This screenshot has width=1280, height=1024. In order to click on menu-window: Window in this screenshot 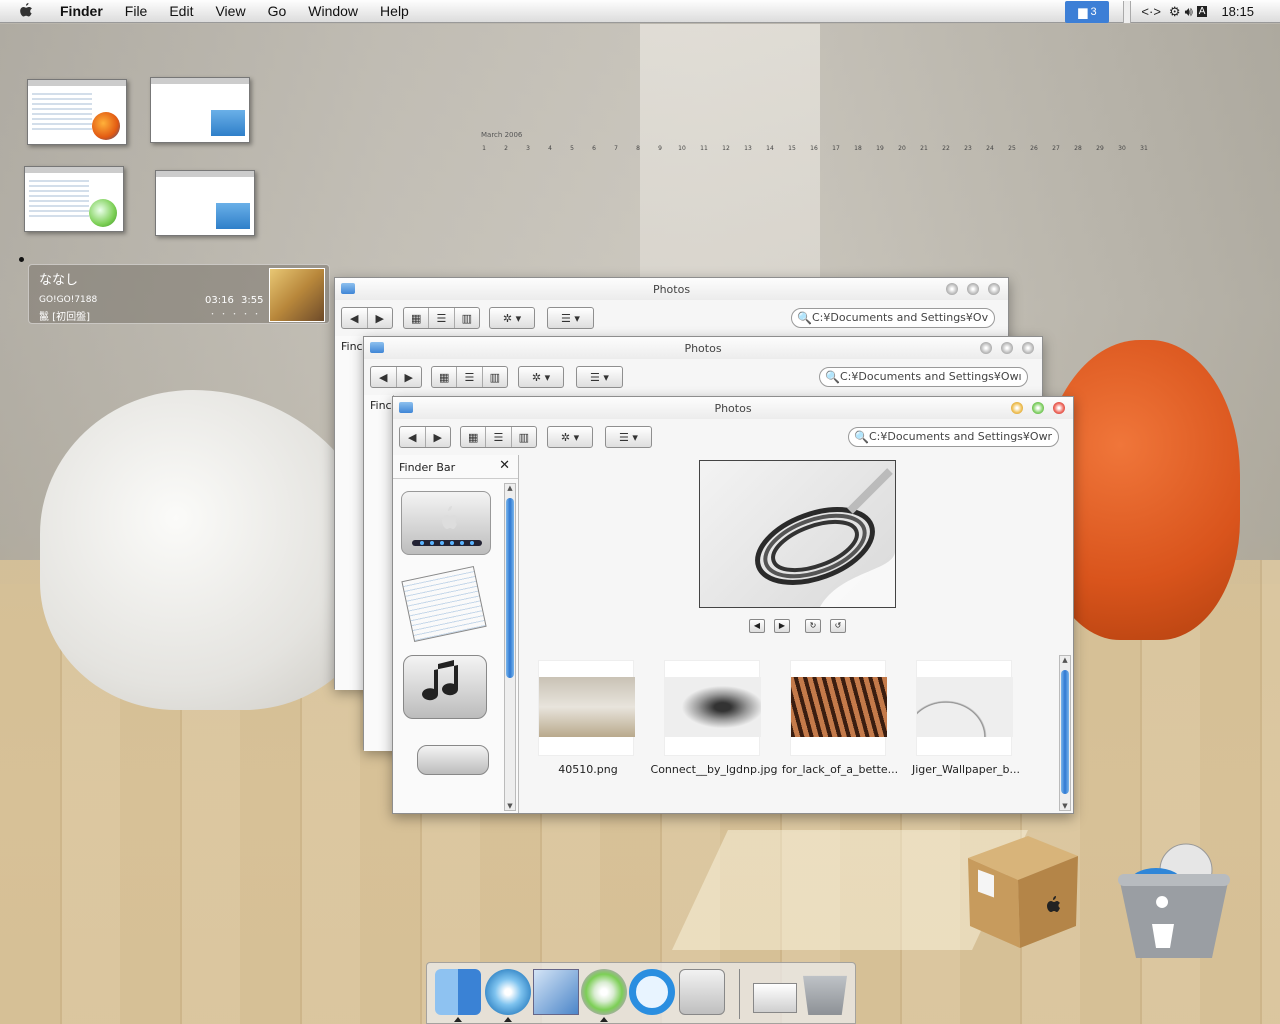, I will do `click(333, 11)`.